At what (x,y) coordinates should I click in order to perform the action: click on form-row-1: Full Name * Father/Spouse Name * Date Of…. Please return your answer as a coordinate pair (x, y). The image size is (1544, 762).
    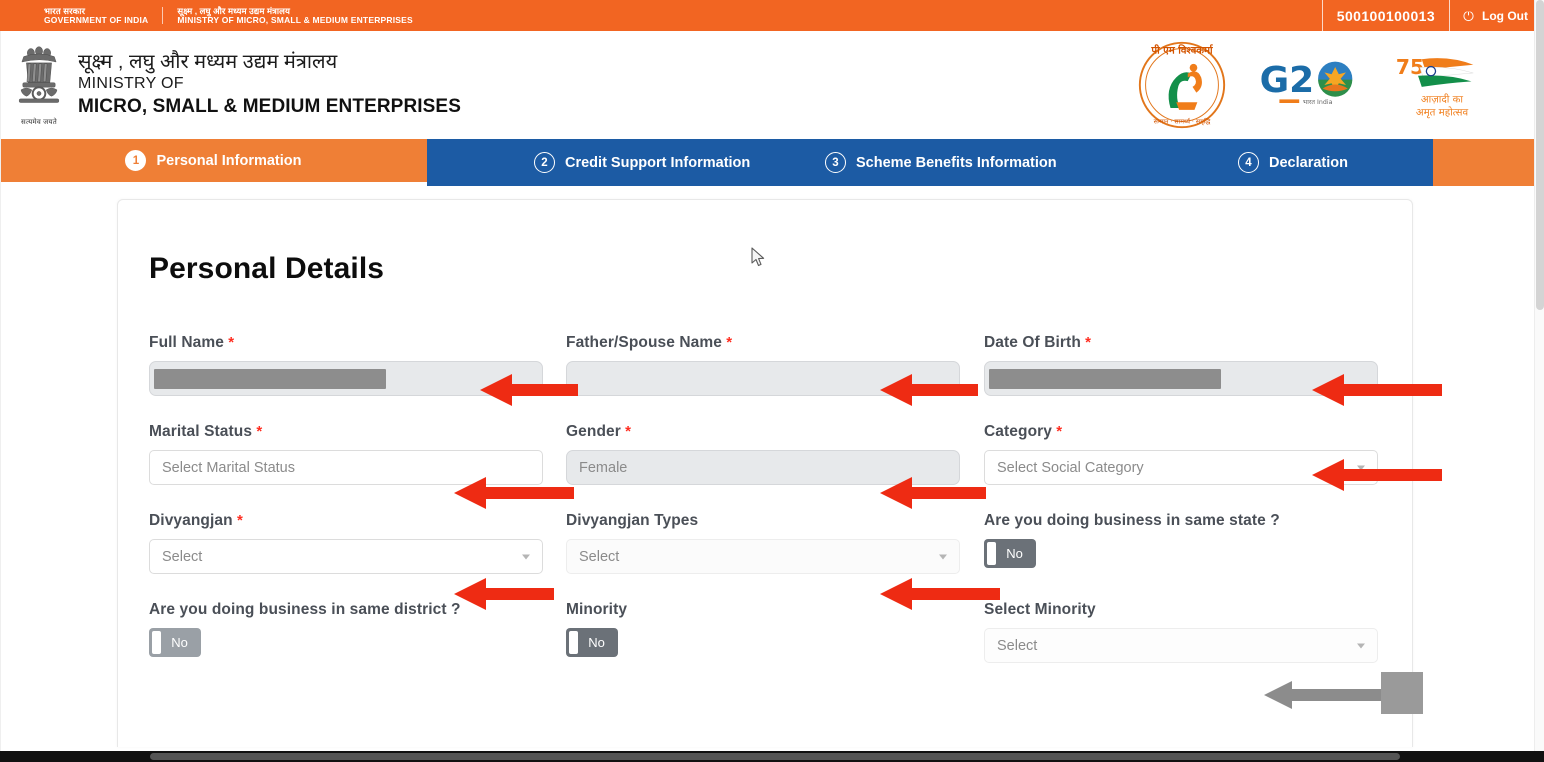
    Looking at the image, I should click on (766, 365).